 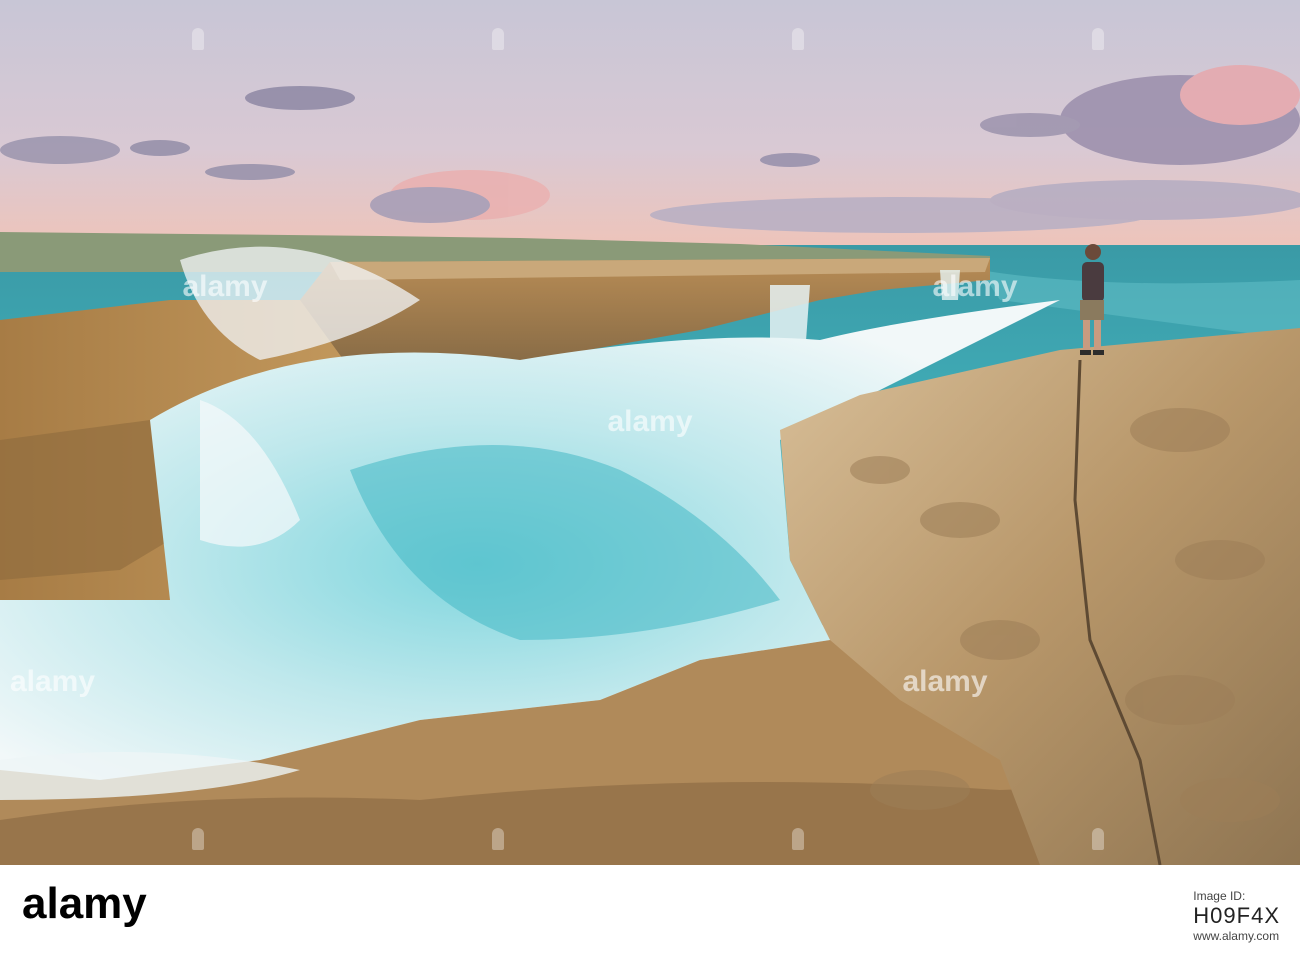 I want to click on site-url: www.alamy.com, so click(x=1236, y=936).